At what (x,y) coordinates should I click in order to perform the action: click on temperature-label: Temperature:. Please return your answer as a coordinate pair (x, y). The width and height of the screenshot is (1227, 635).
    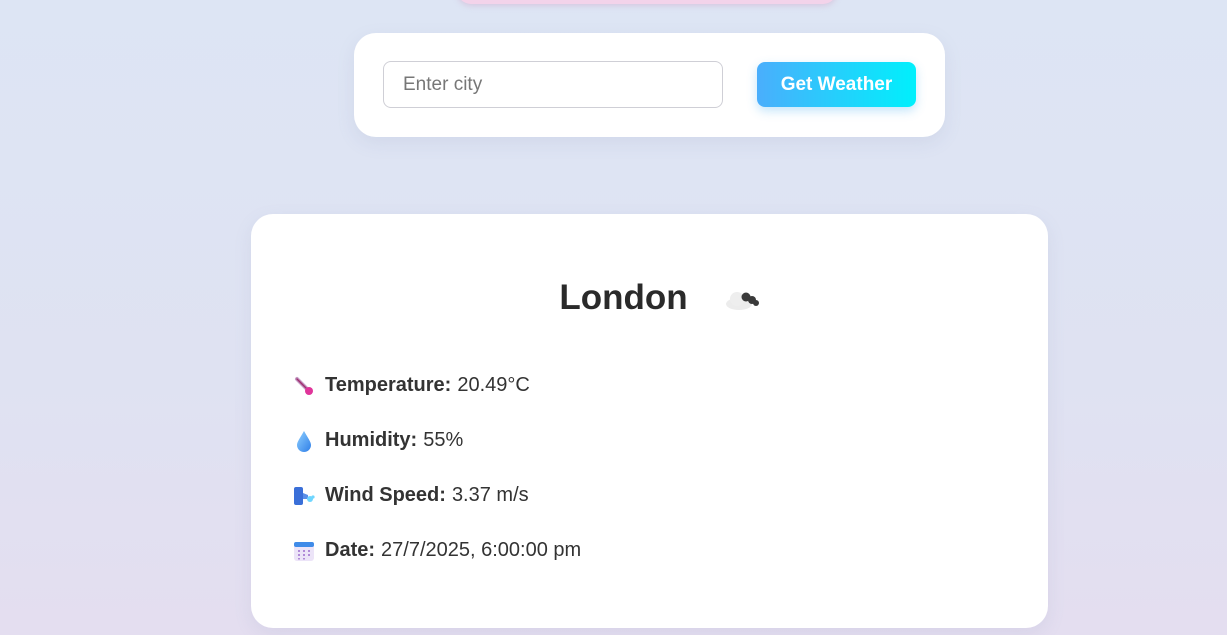
    Looking at the image, I should click on (388, 385).